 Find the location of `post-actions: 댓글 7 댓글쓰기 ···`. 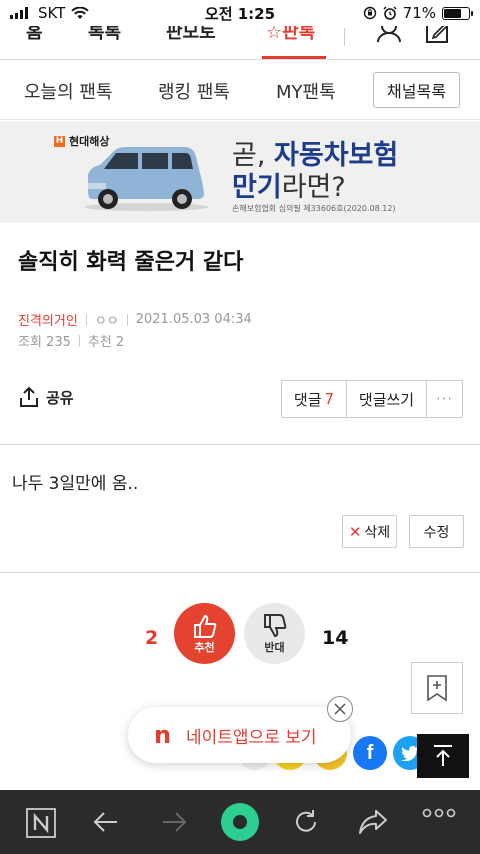

post-actions: 댓글 7 댓글쓰기 ··· is located at coordinates (372, 399).